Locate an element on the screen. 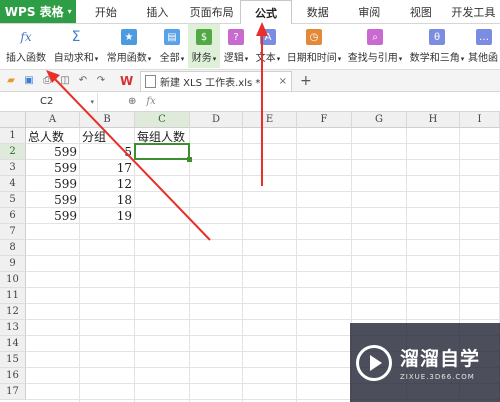 The height and width of the screenshot is (402, 500). print-icon: ⎙ is located at coordinates (47, 81).